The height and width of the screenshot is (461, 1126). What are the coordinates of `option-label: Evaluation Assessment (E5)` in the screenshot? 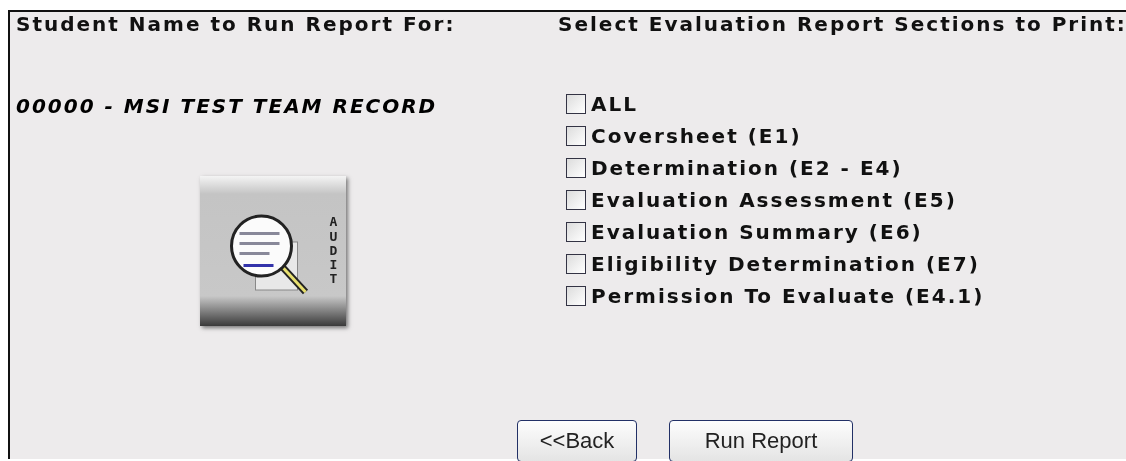 It's located at (774, 200).